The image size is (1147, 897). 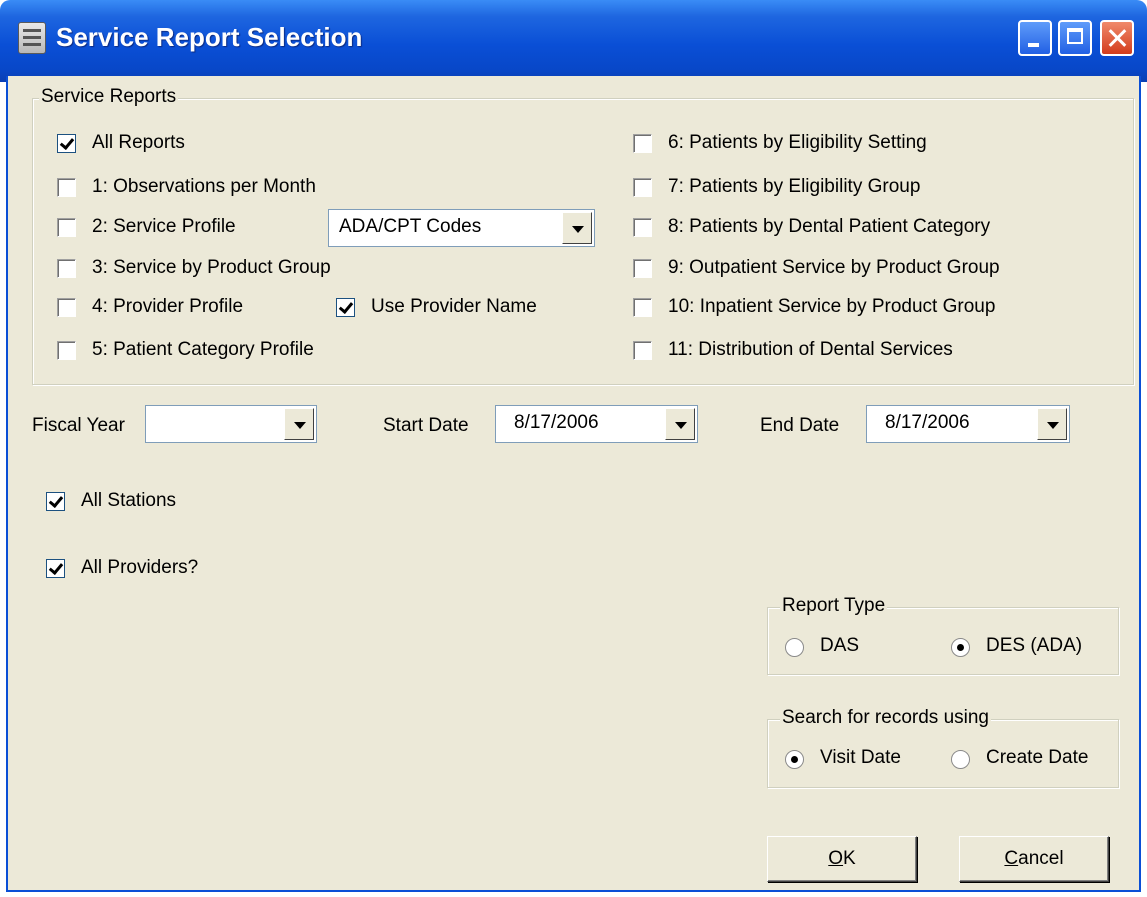 What do you see at coordinates (834, 606) in the screenshot?
I see `report-type-legend: Report Type` at bounding box center [834, 606].